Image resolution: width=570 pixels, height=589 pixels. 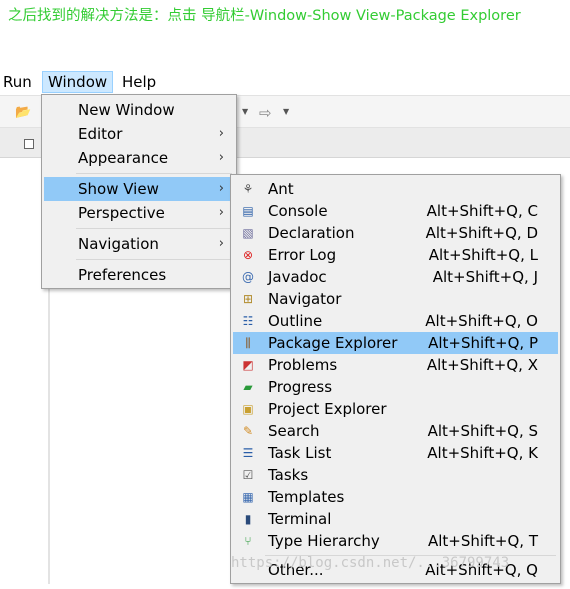 What do you see at coordinates (18, 82) in the screenshot?
I see `menu-run: Run` at bounding box center [18, 82].